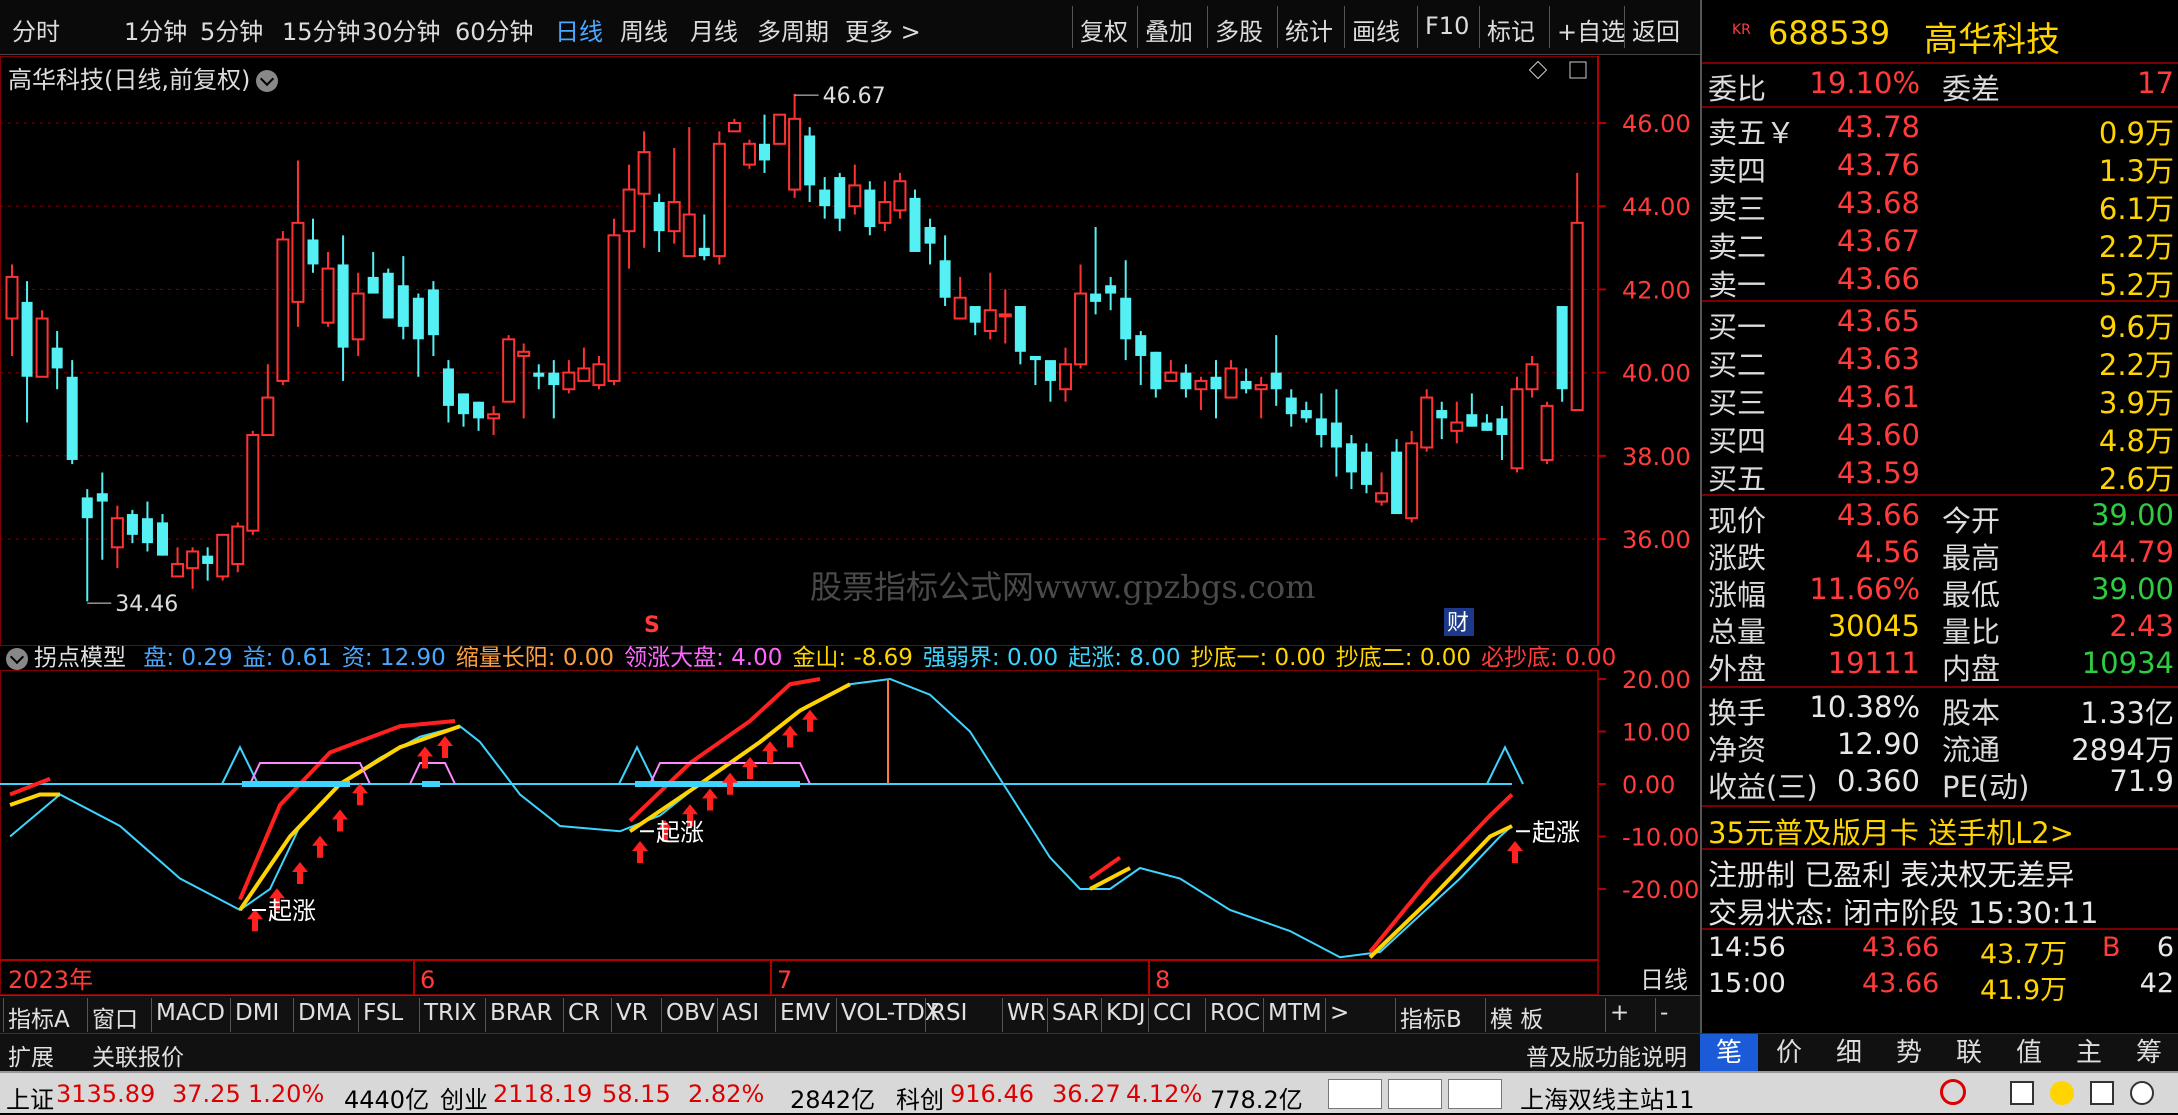 Image resolution: width=2178 pixels, height=1115 pixels. I want to click on period-tab-3: 15分钟, so click(321, 29).